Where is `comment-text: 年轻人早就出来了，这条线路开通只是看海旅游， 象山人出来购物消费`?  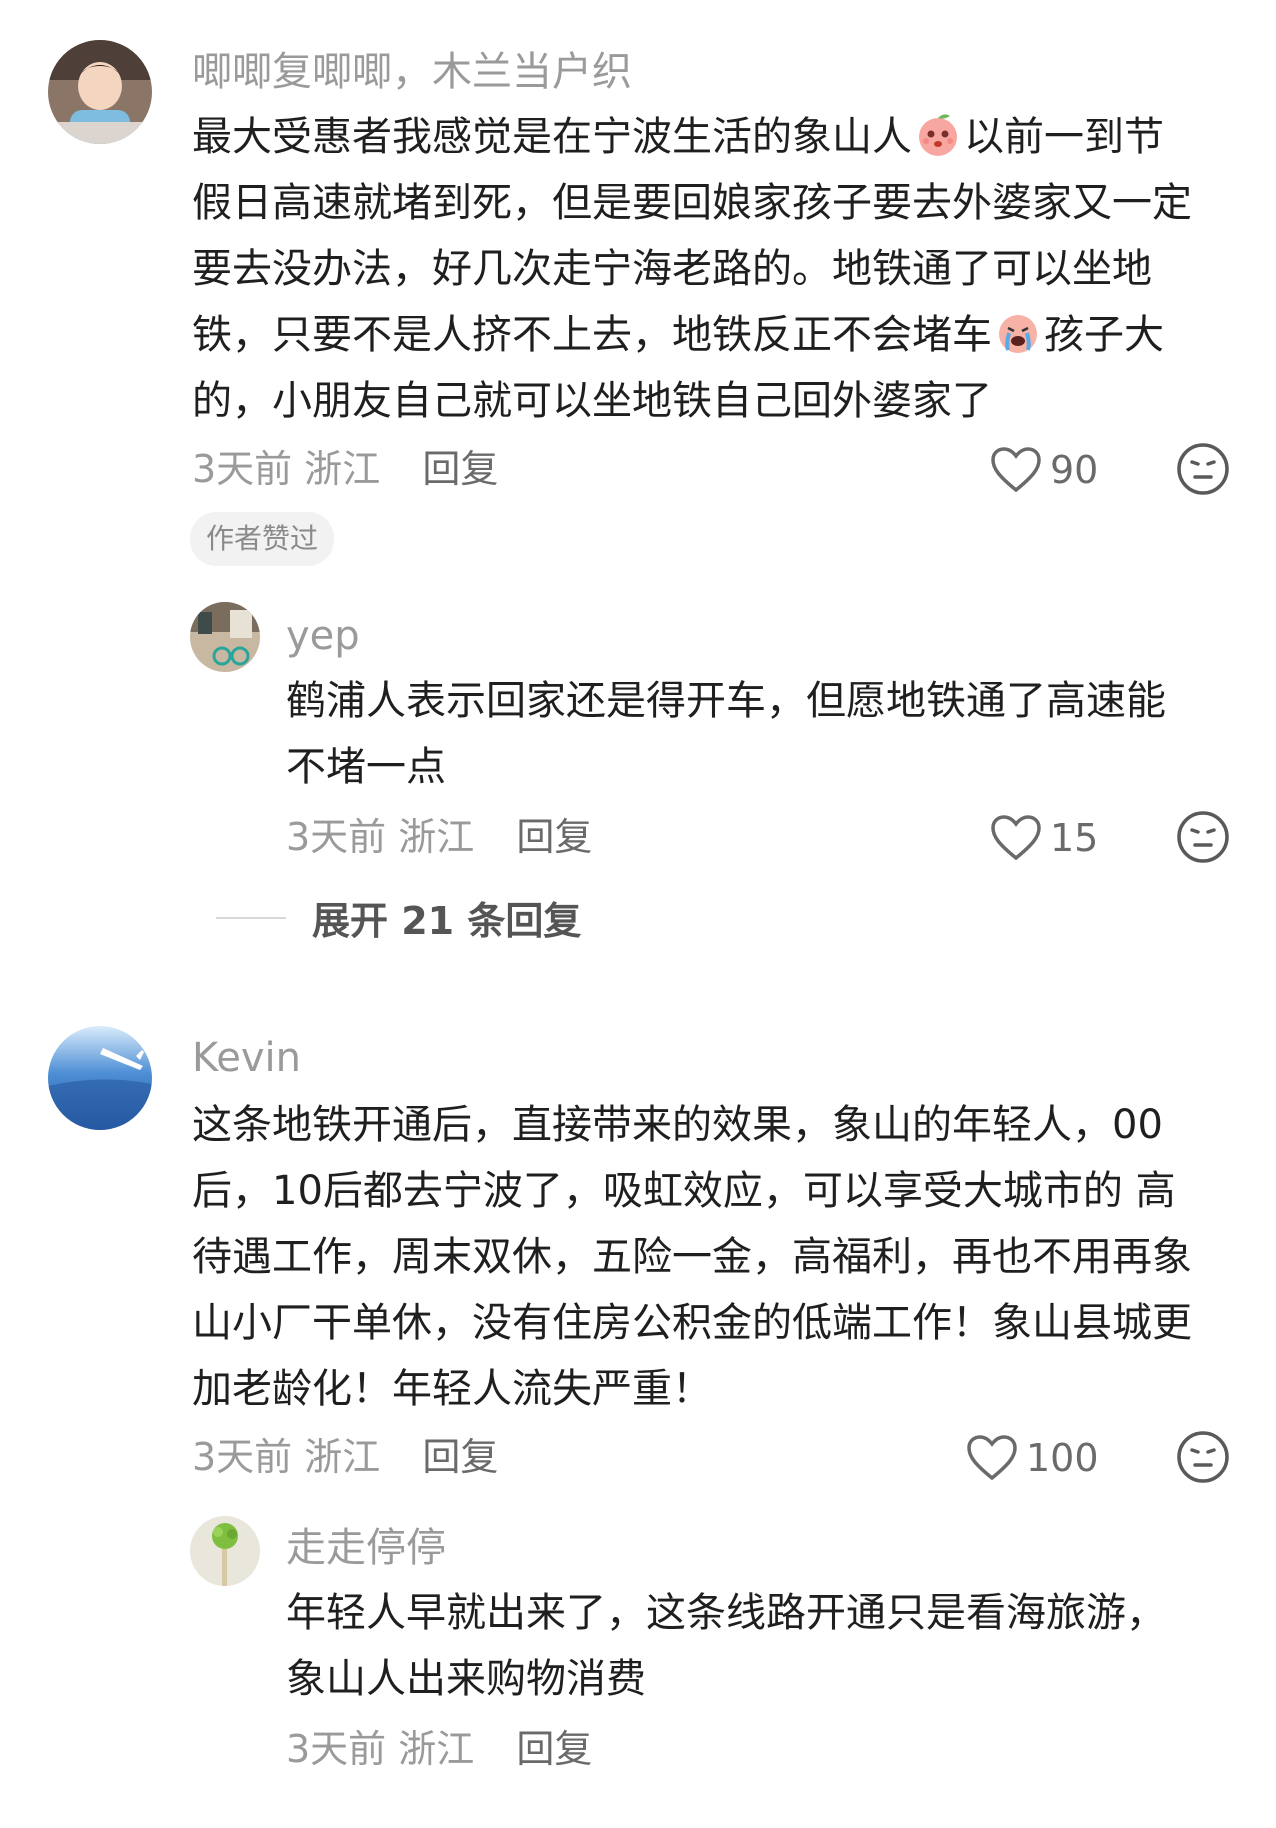 comment-text: 年轻人早就出来了，这条线路开通只是看海旅游， 象山人出来购物消费 is located at coordinates (726, 1646).